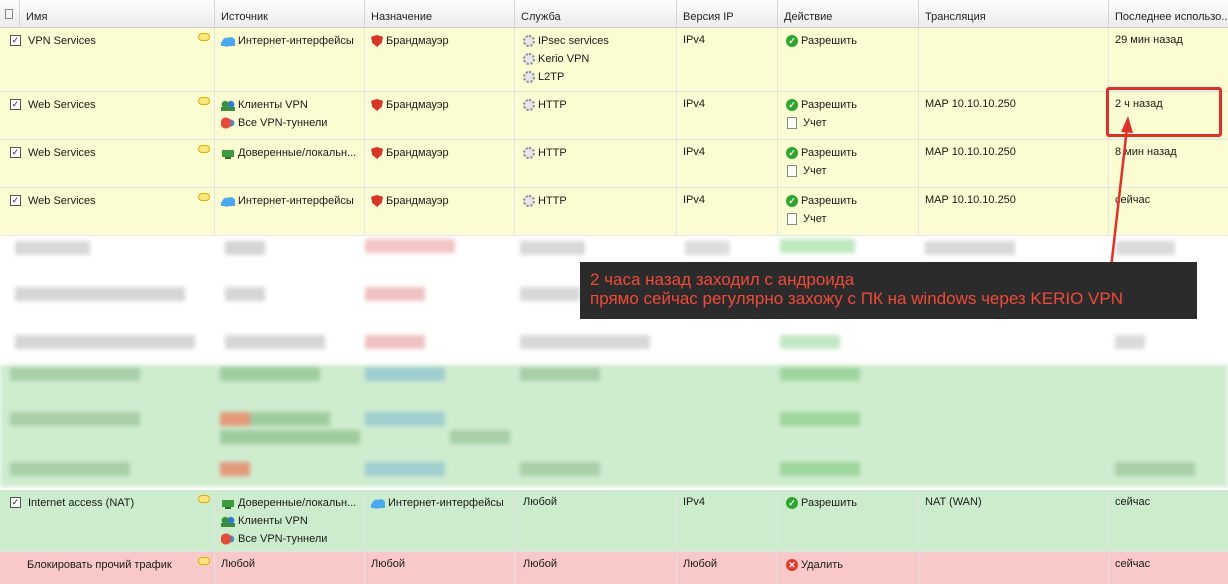  Describe the element at coordinates (296, 201) in the screenshot. I see `source-item: Интернет-интерфейсы` at that location.